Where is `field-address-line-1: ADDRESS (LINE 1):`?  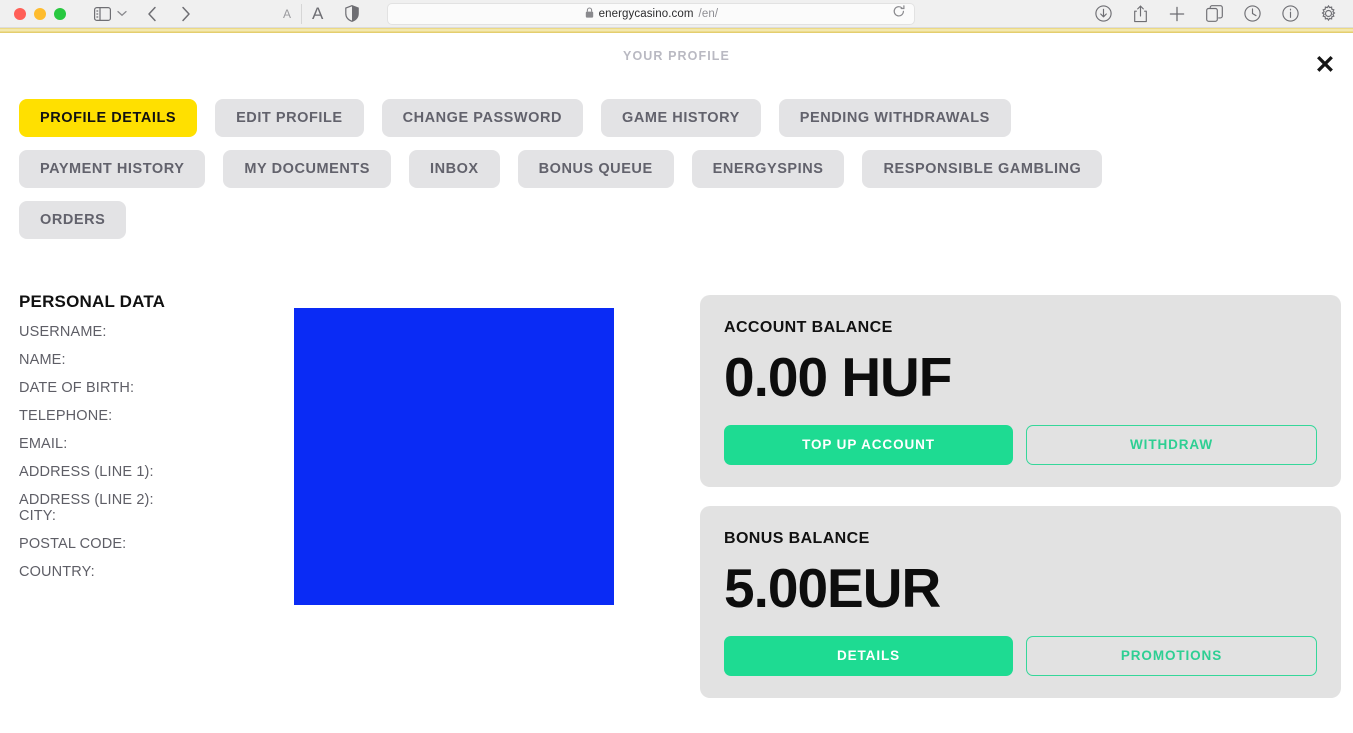
field-address-line-1: ADDRESS (LINE 1): is located at coordinates (86, 472).